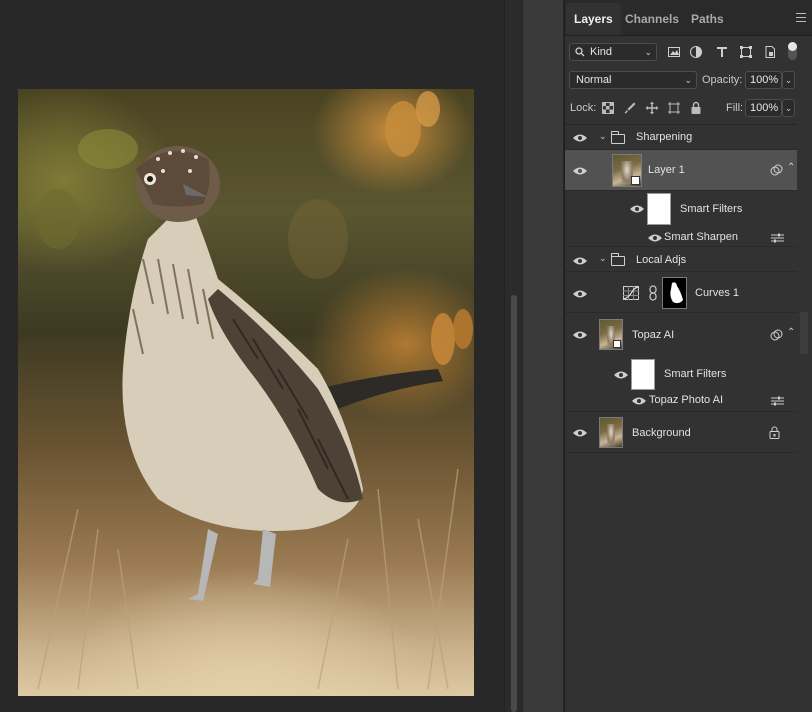  What do you see at coordinates (707, 19) in the screenshot?
I see `tab-paths: Paths` at bounding box center [707, 19].